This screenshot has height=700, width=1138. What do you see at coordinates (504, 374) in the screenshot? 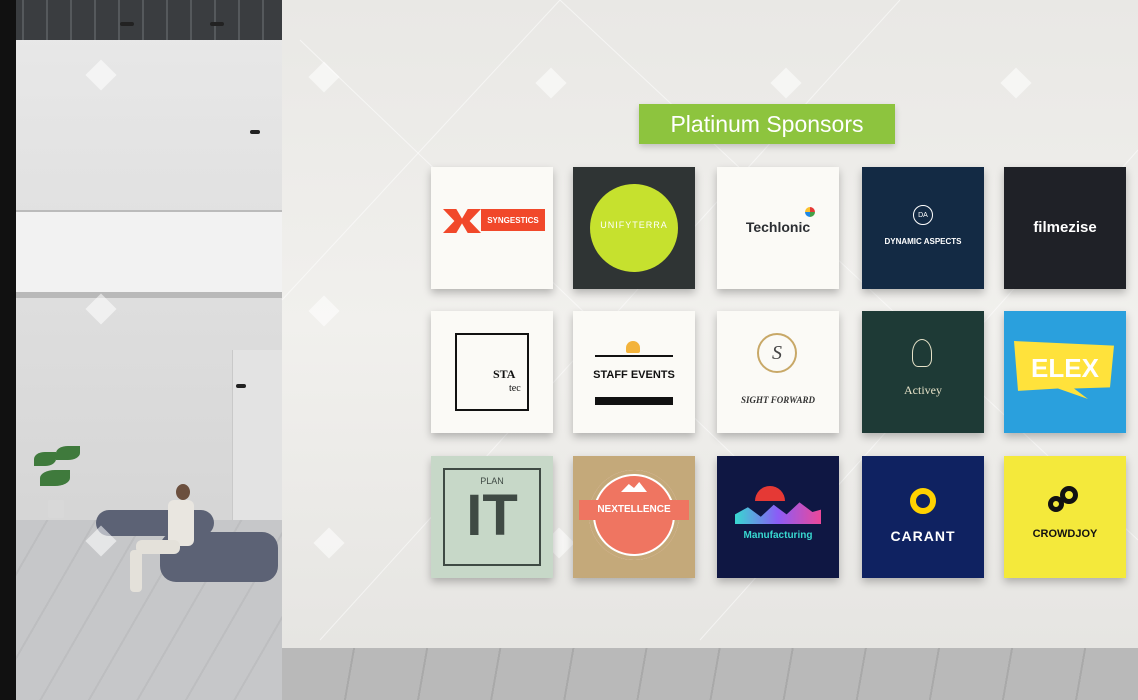
I see `sponsor-name: STA` at bounding box center [504, 374].